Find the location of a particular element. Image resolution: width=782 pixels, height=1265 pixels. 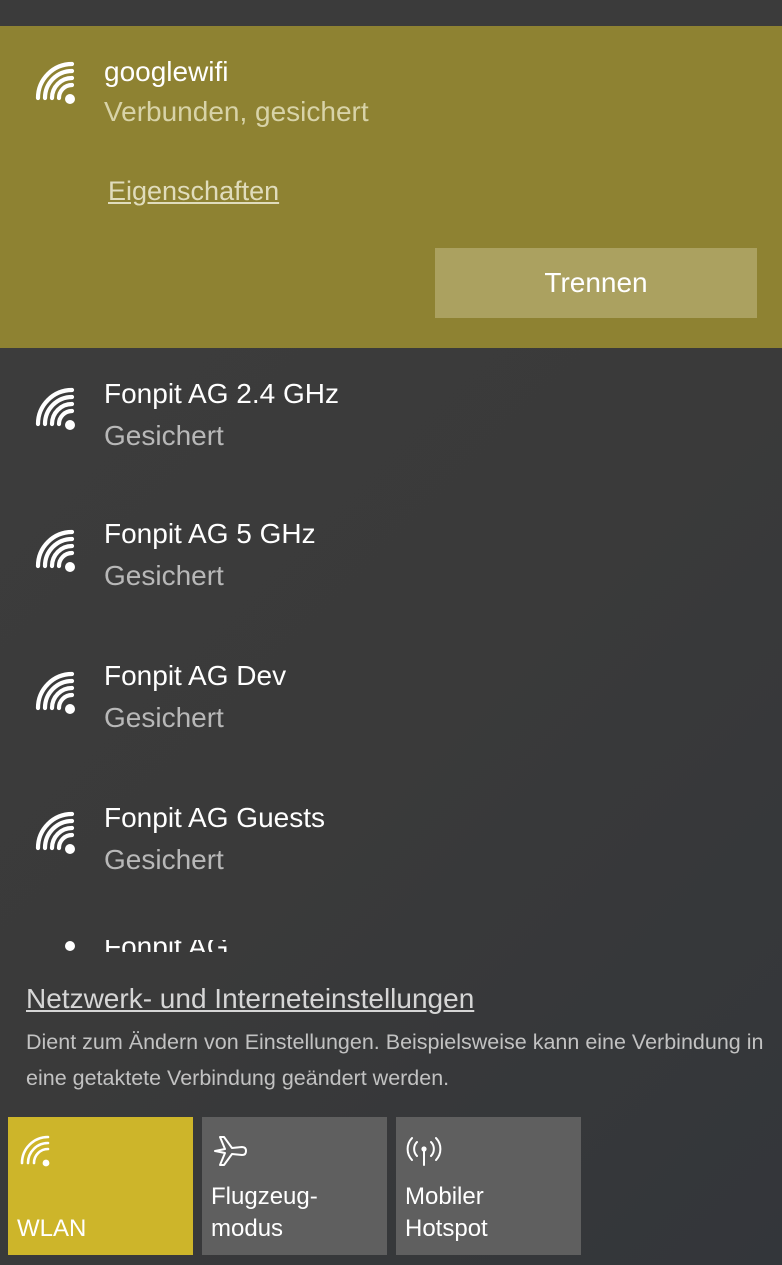

disconnect-button: Trennen is located at coordinates (596, 283).